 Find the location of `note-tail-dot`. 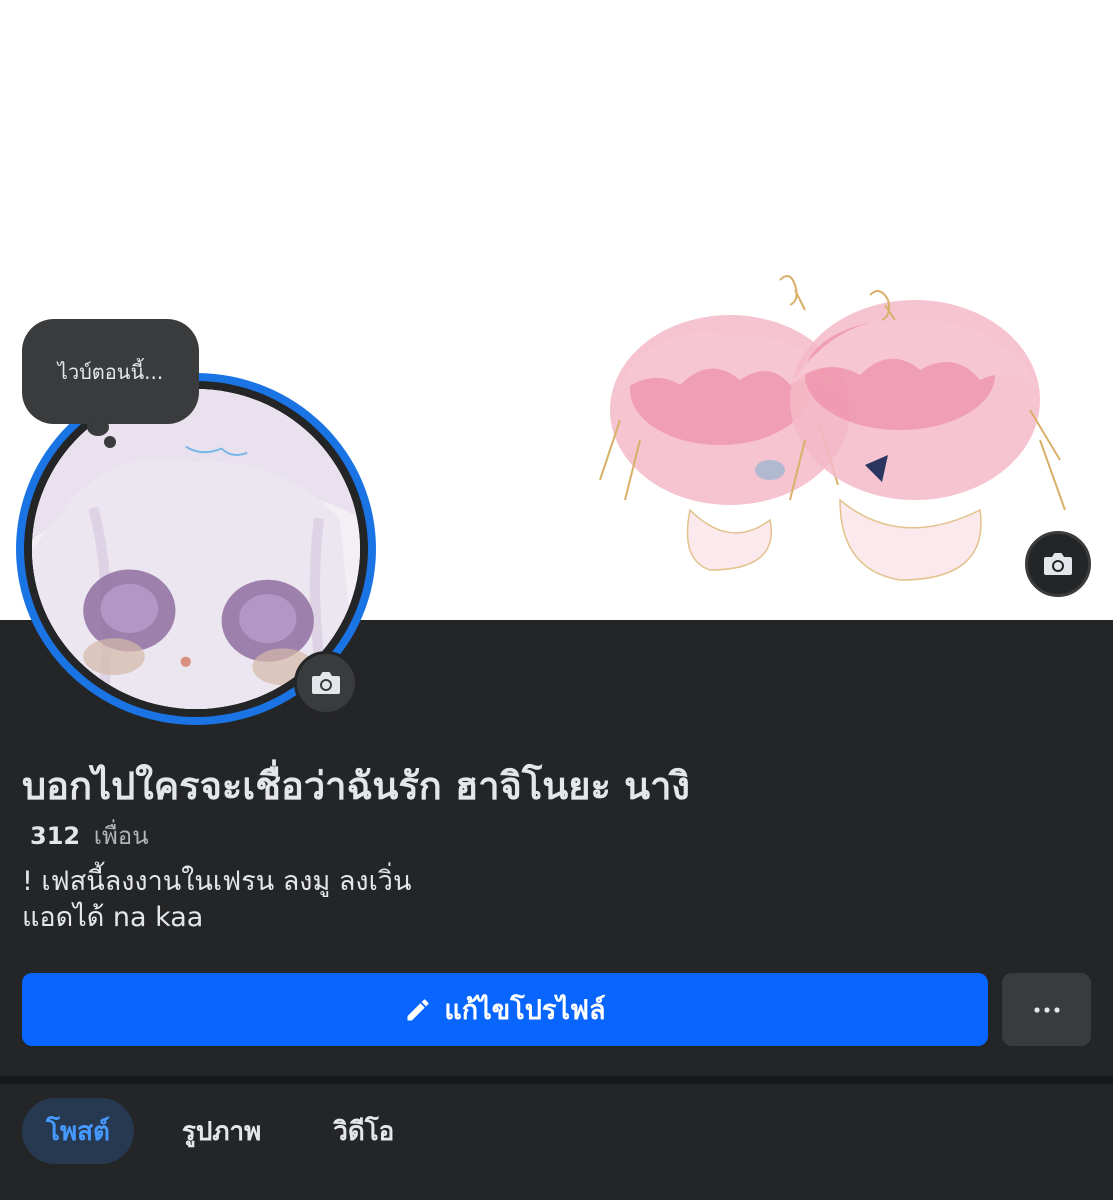

note-tail-dot is located at coordinates (98, 427).